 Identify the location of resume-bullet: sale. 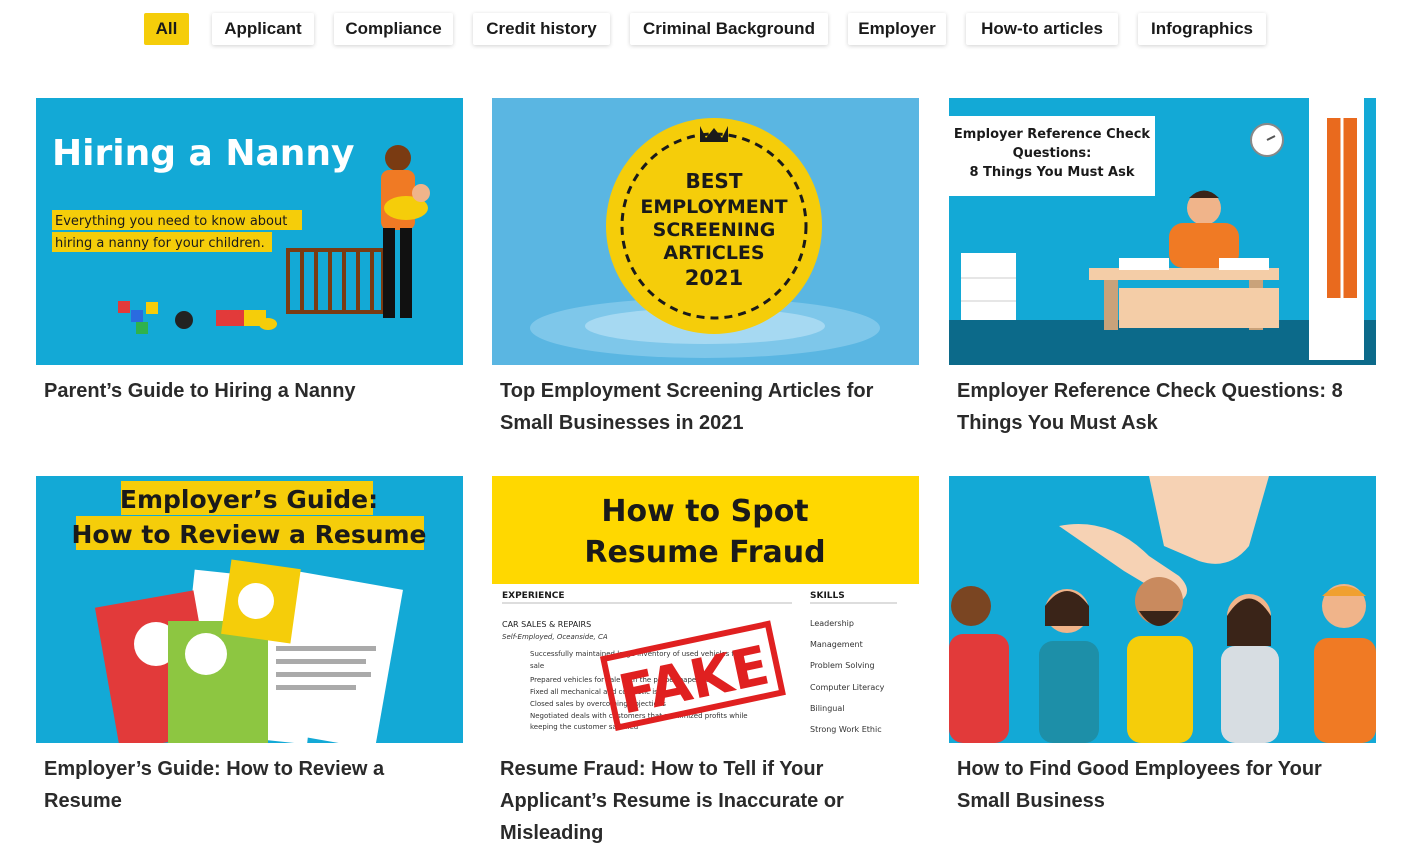
(537, 666).